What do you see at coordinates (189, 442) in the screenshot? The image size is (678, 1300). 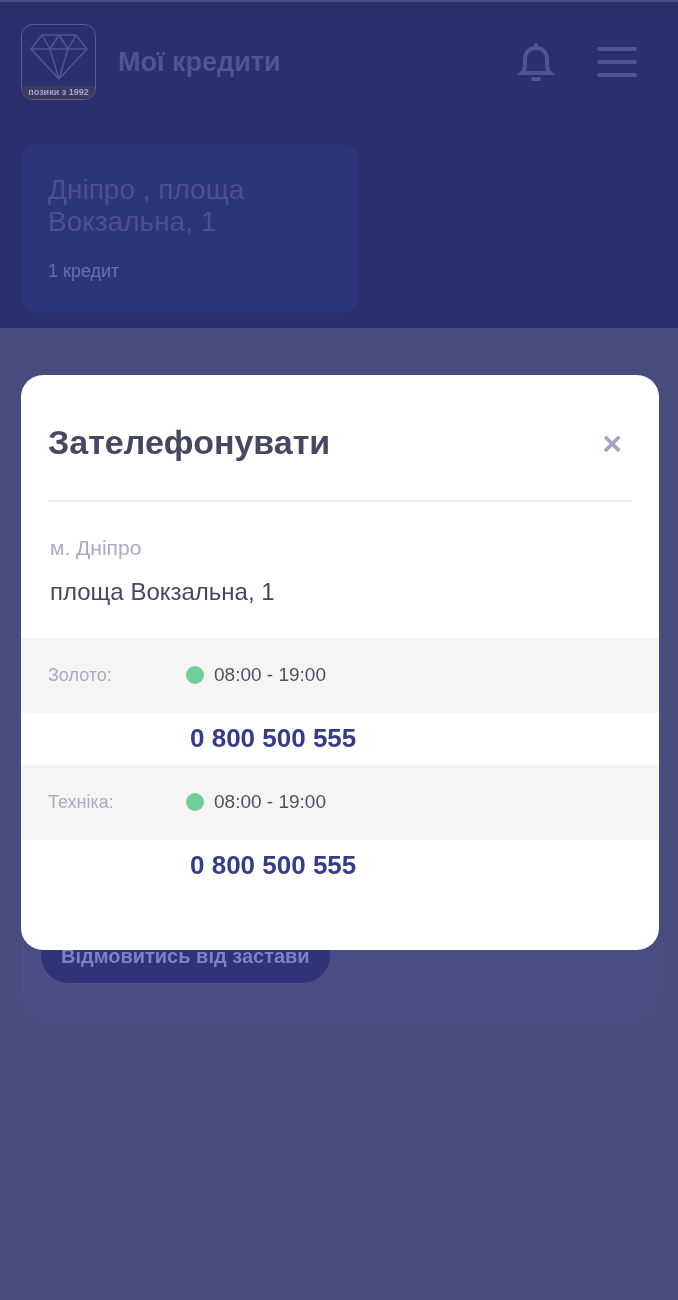 I see `dialog-title: Зателефонувати` at bounding box center [189, 442].